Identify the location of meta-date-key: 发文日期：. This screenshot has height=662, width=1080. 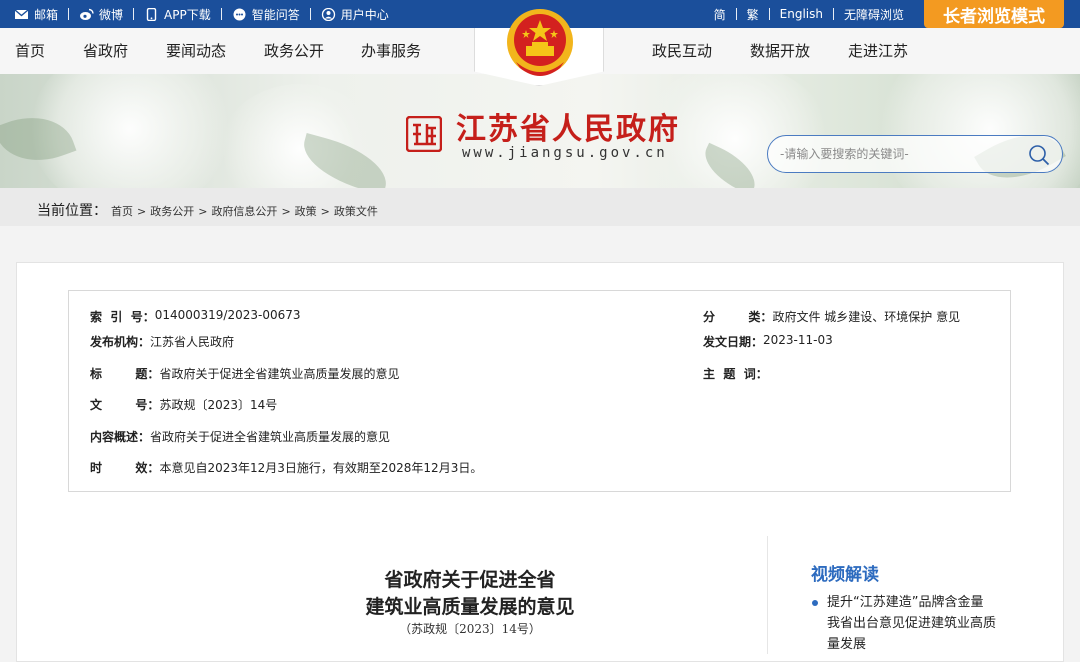
(733, 342).